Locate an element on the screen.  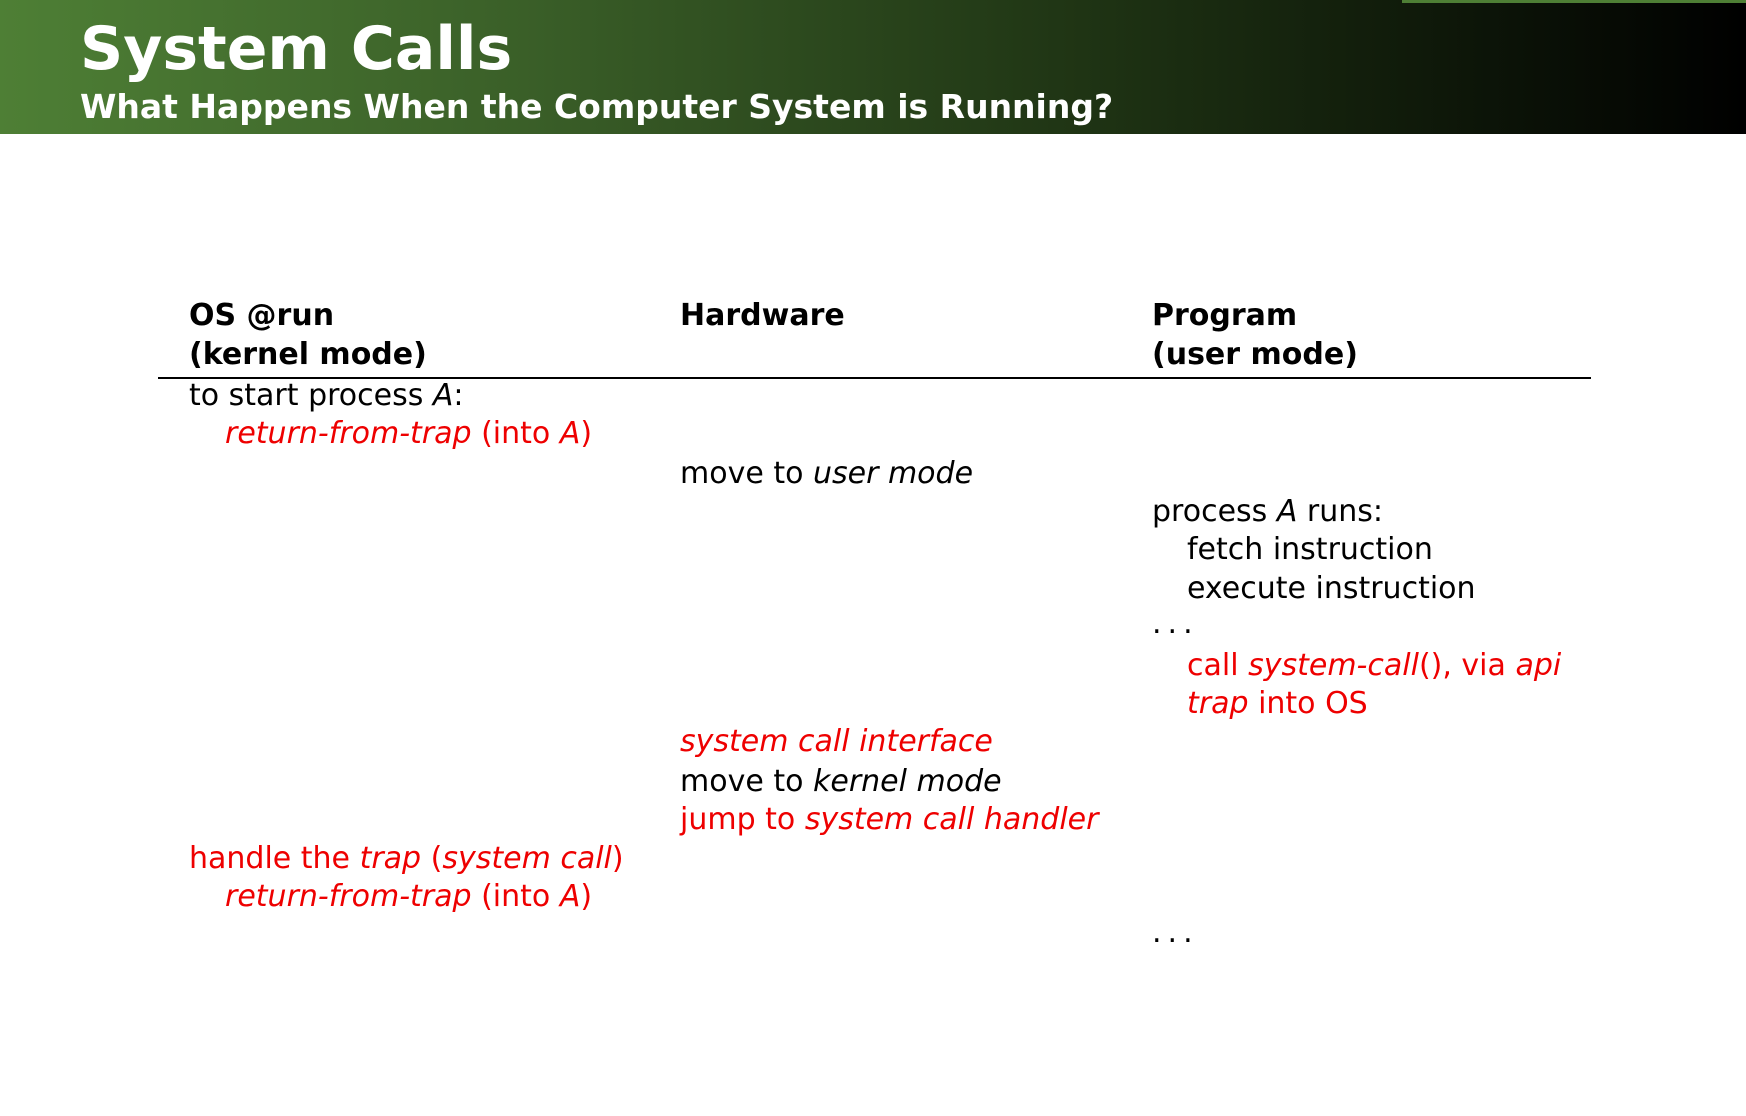
os-return-from-trap-2: return-from-trap (into A) is located at coordinates (409, 896).